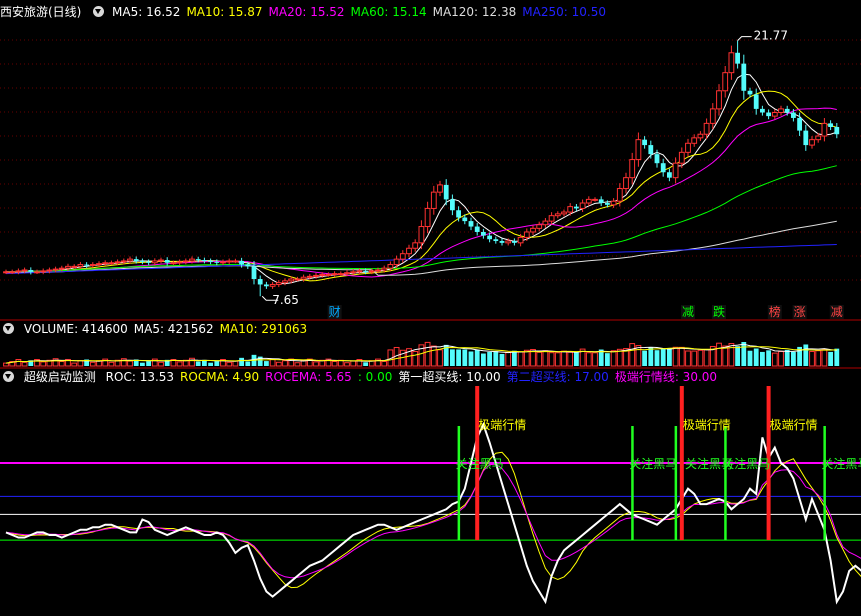 This screenshot has height=616, width=861. What do you see at coordinates (474, 12) in the screenshot?
I see `legend-item: MA120: 12.38` at bounding box center [474, 12].